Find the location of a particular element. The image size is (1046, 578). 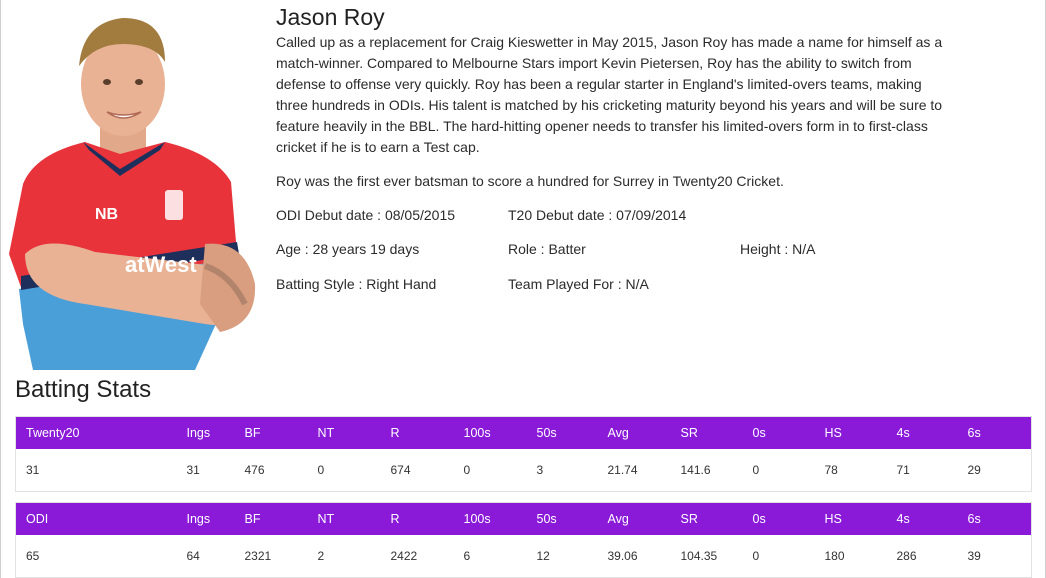

player-role: Role : Batter is located at coordinates (547, 249).